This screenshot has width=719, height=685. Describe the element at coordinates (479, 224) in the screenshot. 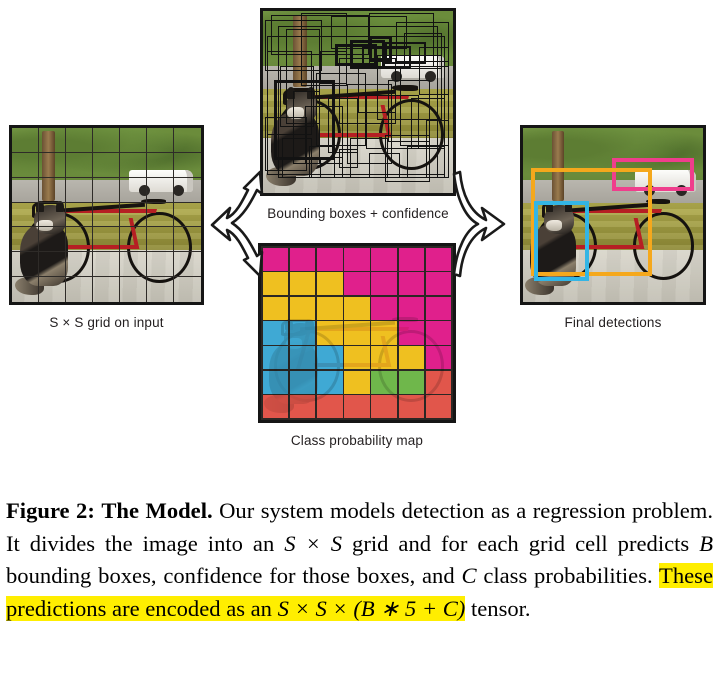

I see `merge-arrow-icon` at that location.